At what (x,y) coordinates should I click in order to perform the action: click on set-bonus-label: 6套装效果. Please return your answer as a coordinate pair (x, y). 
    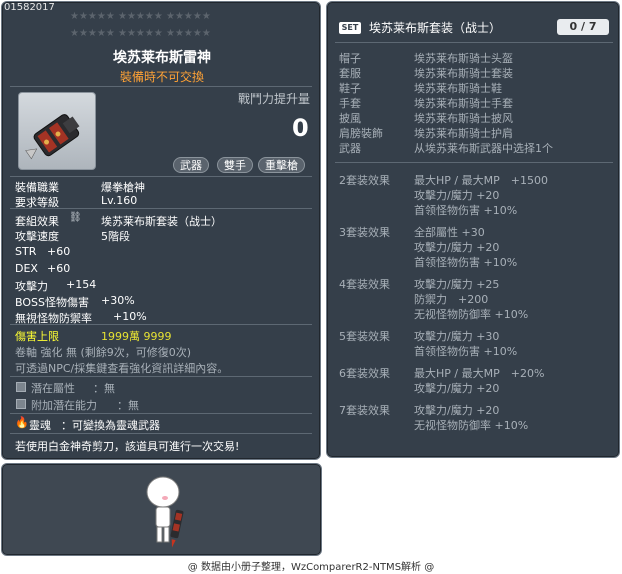
    Looking at the image, I should click on (364, 373).